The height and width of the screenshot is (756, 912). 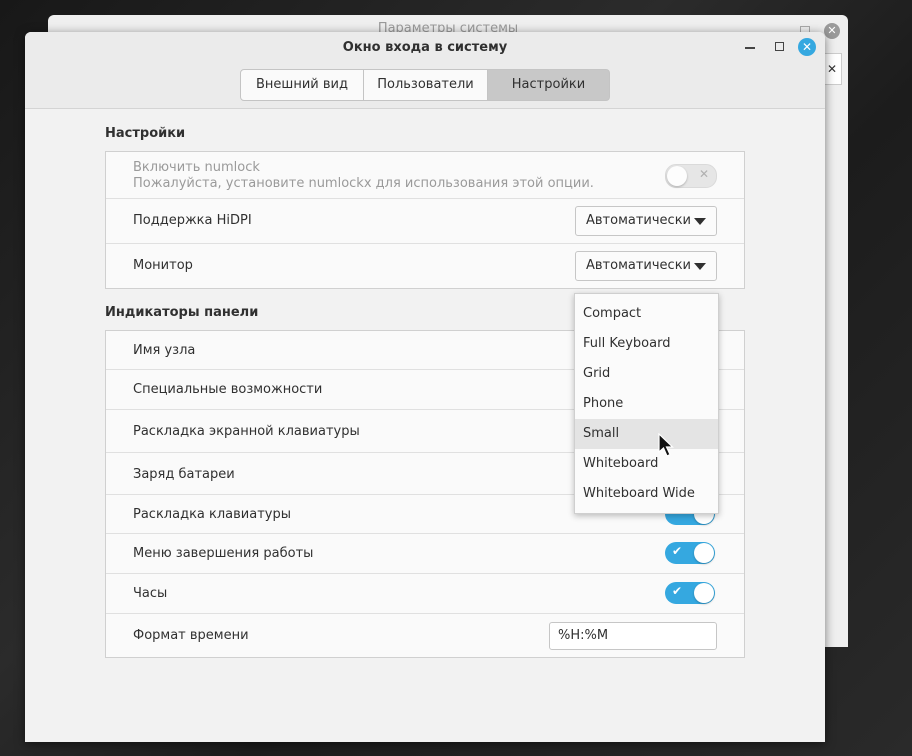 What do you see at coordinates (184, 474) in the screenshot?
I see `indicator-label: Заряд батареи` at bounding box center [184, 474].